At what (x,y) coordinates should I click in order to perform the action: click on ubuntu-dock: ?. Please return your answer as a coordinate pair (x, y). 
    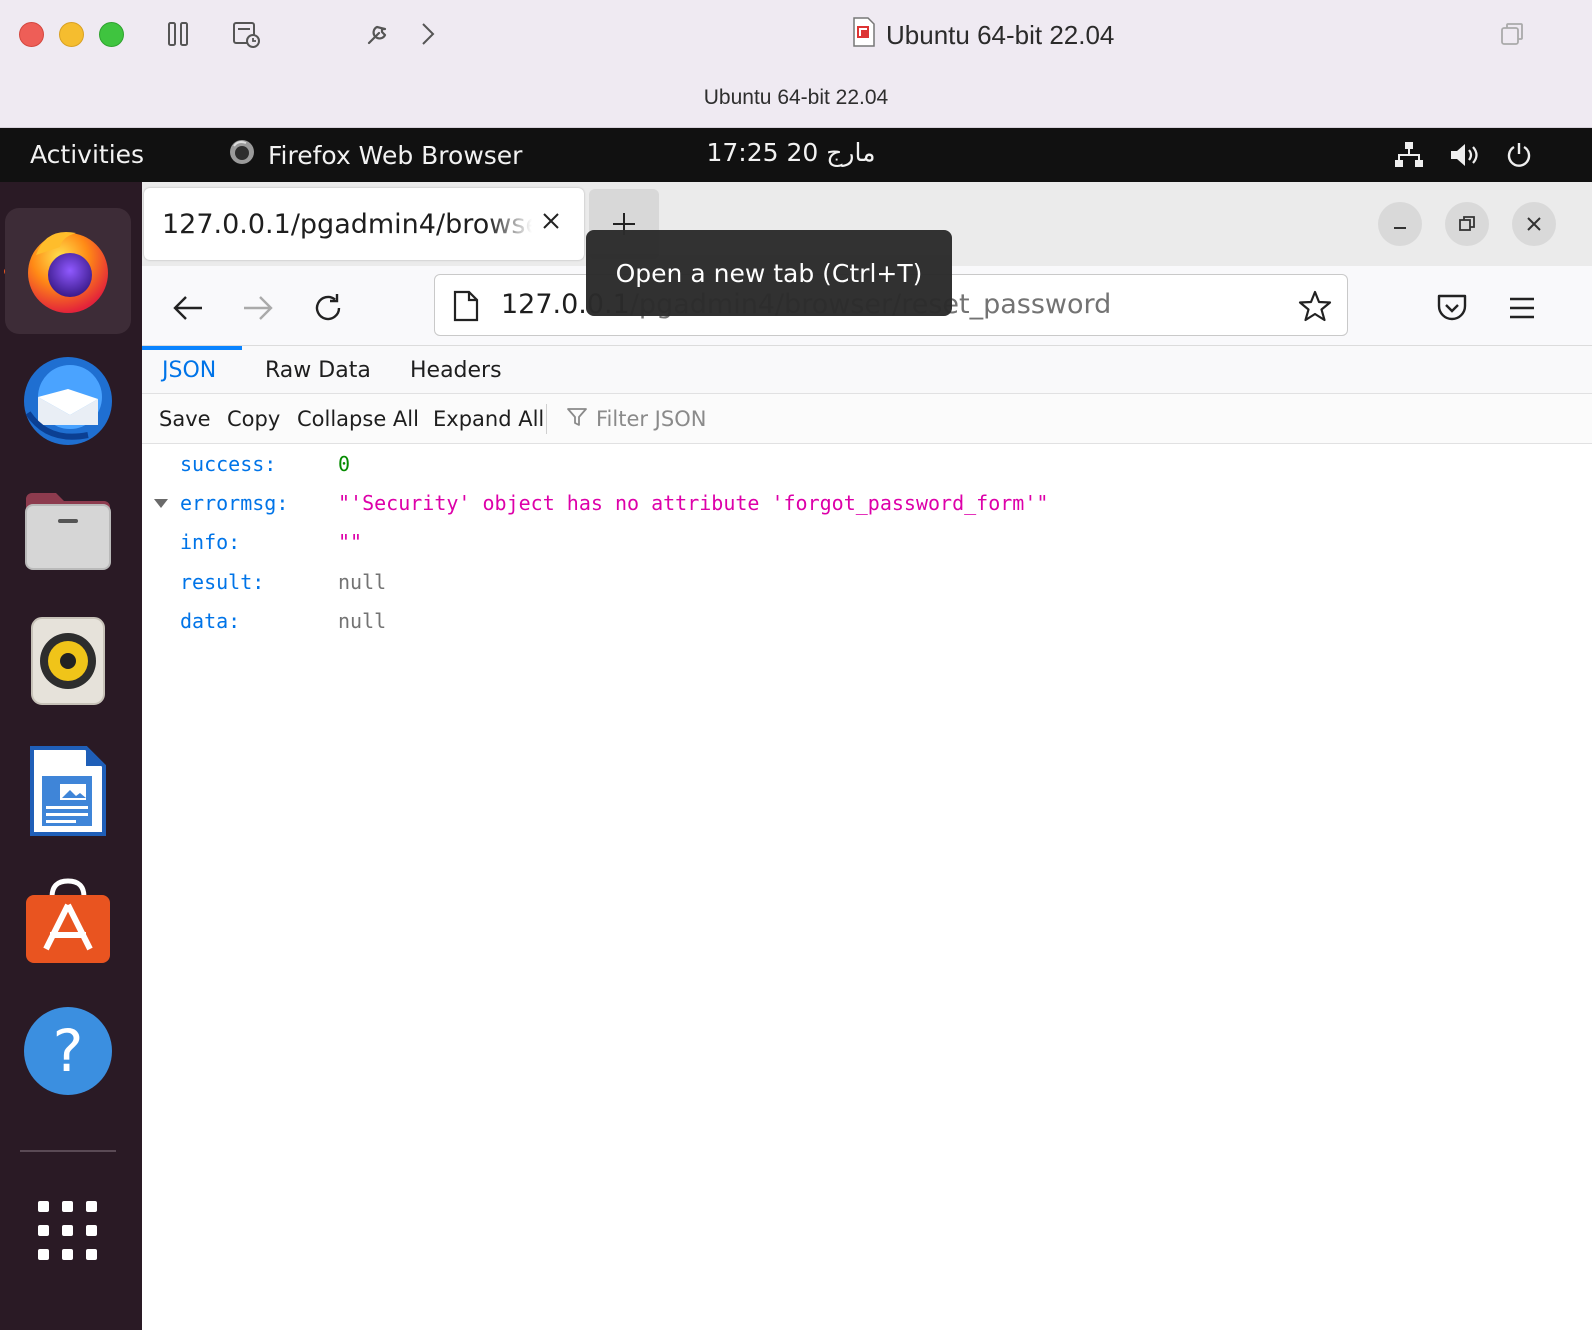
    Looking at the image, I should click on (71, 756).